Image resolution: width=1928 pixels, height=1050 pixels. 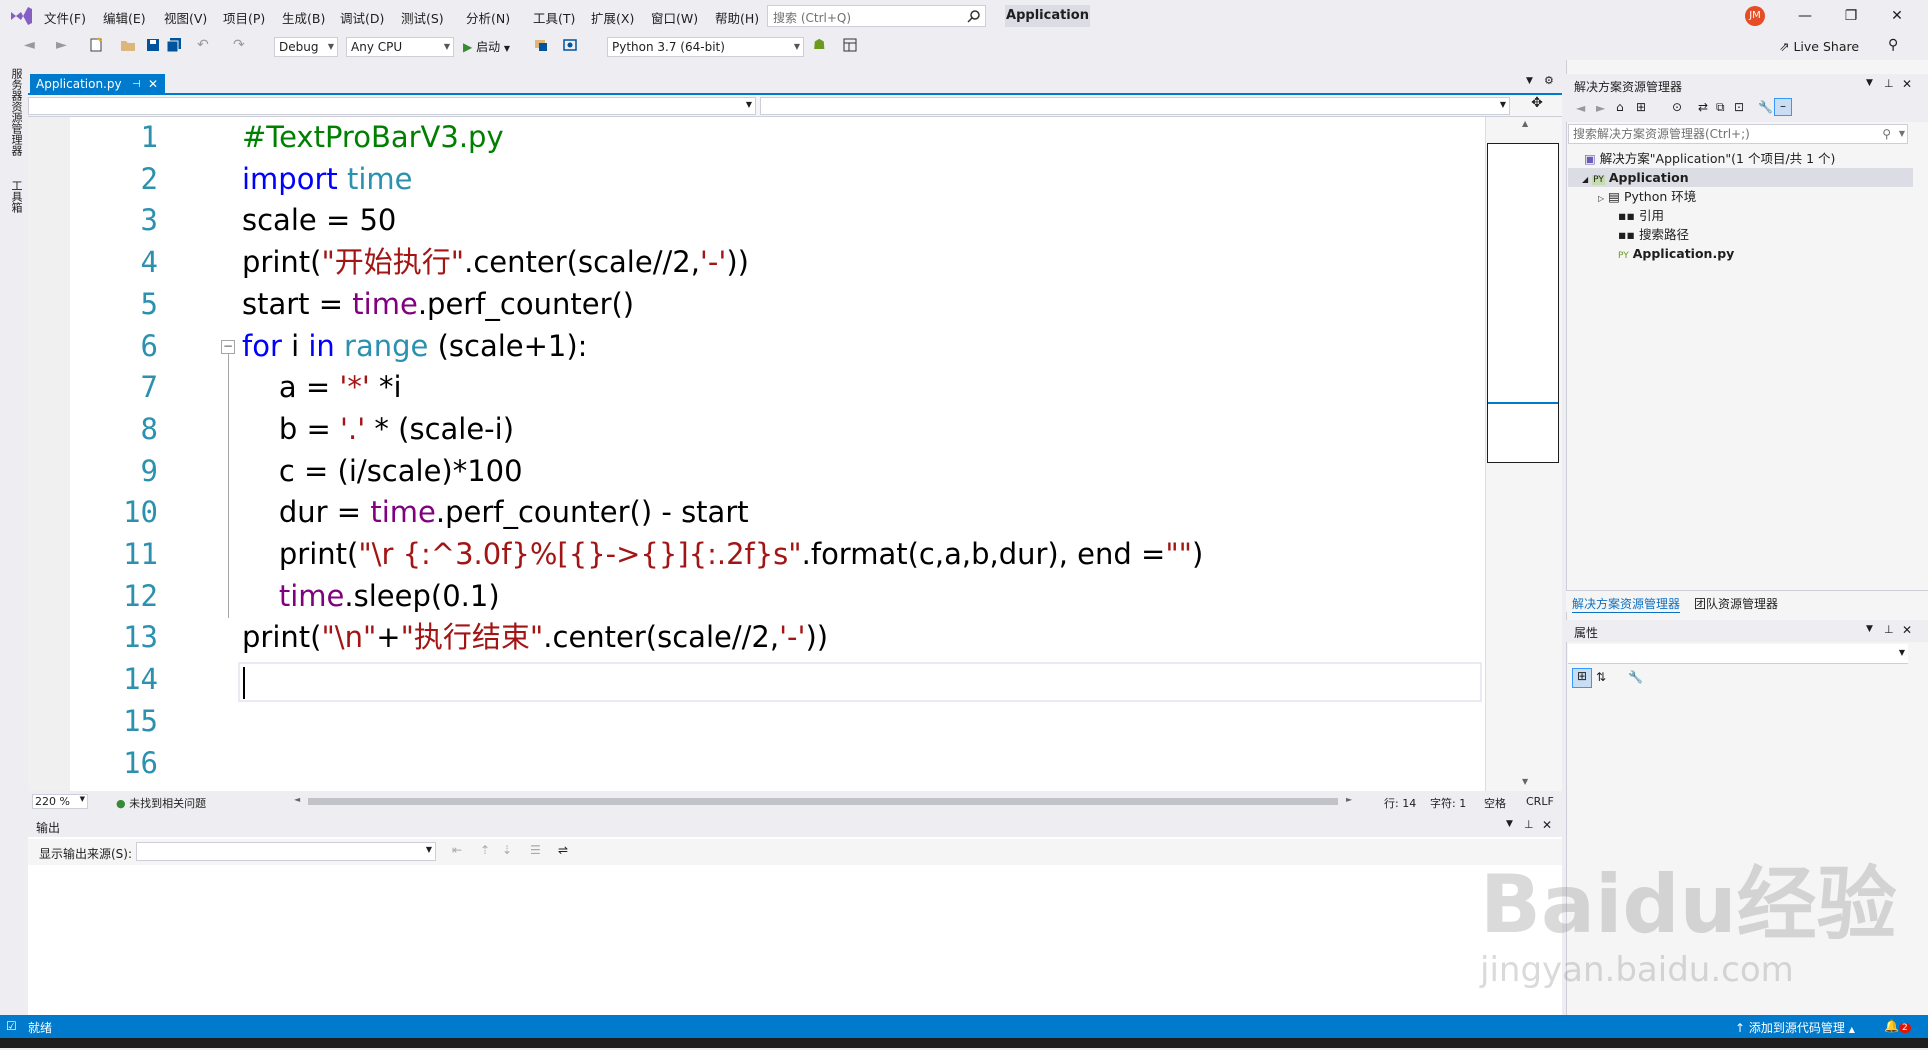 What do you see at coordinates (1448, 803) in the screenshot?
I see `column-indicator: 字符: 1` at bounding box center [1448, 803].